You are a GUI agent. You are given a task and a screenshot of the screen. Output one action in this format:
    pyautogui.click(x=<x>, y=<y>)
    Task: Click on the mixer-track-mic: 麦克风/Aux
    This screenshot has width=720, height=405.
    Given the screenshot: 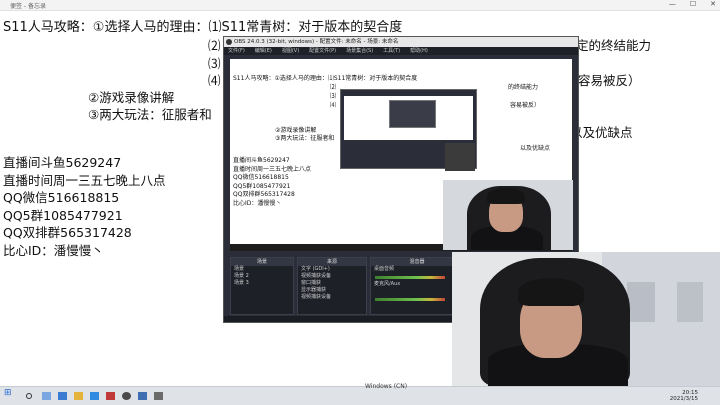 What is the action you would take?
    pyautogui.click(x=387, y=284)
    